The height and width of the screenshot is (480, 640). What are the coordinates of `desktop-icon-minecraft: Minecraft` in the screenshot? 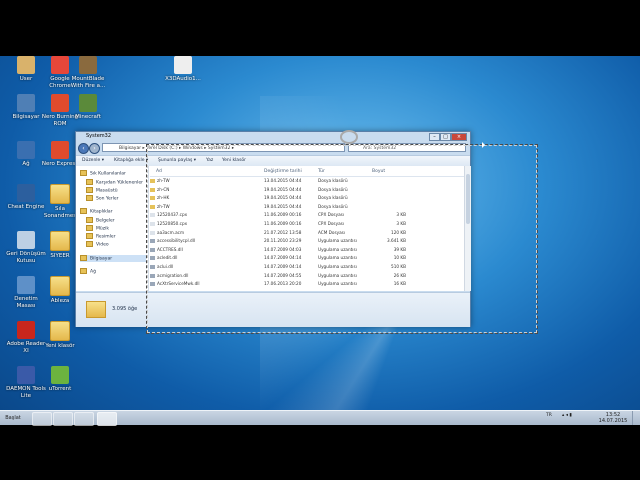 It's located at (88, 107).